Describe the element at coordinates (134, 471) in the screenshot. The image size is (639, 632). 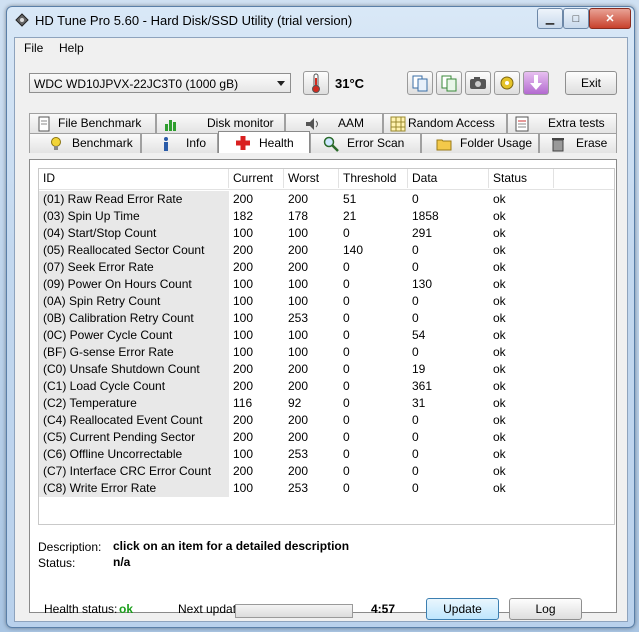
I see `cell-id: (C7) Interface CRC Error Count` at that location.